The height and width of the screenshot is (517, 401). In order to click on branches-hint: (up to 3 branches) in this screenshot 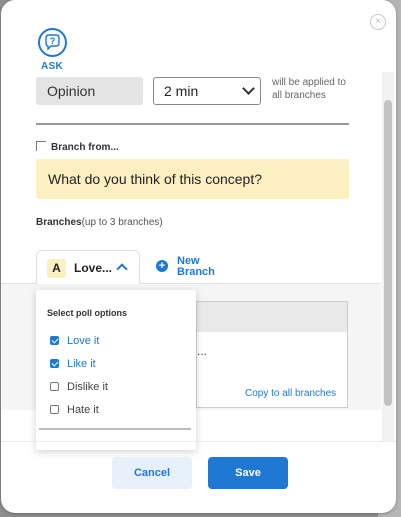, I will do `click(122, 222)`.